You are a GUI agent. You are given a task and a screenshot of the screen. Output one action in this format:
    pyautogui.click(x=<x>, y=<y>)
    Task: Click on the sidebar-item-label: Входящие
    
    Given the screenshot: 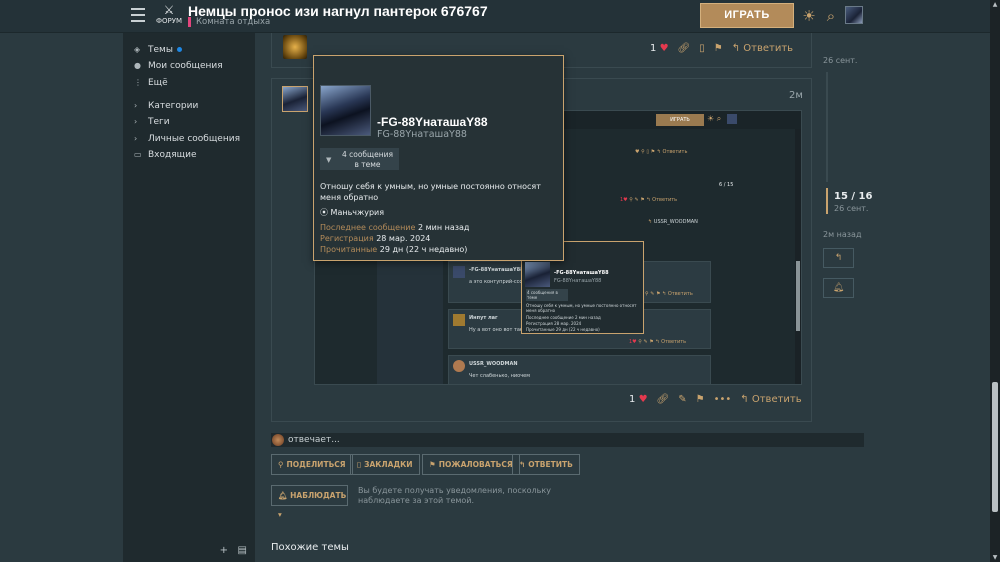 What is the action you would take?
    pyautogui.click(x=172, y=155)
    